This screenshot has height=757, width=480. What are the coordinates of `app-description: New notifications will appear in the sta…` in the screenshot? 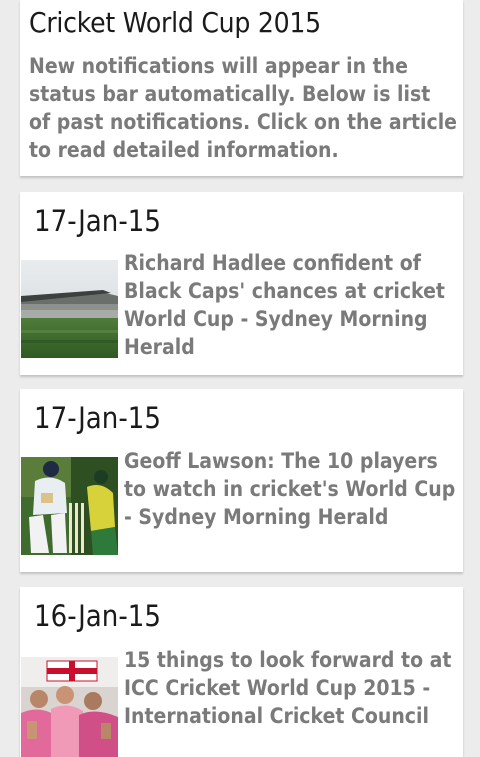 It's located at (243, 108).